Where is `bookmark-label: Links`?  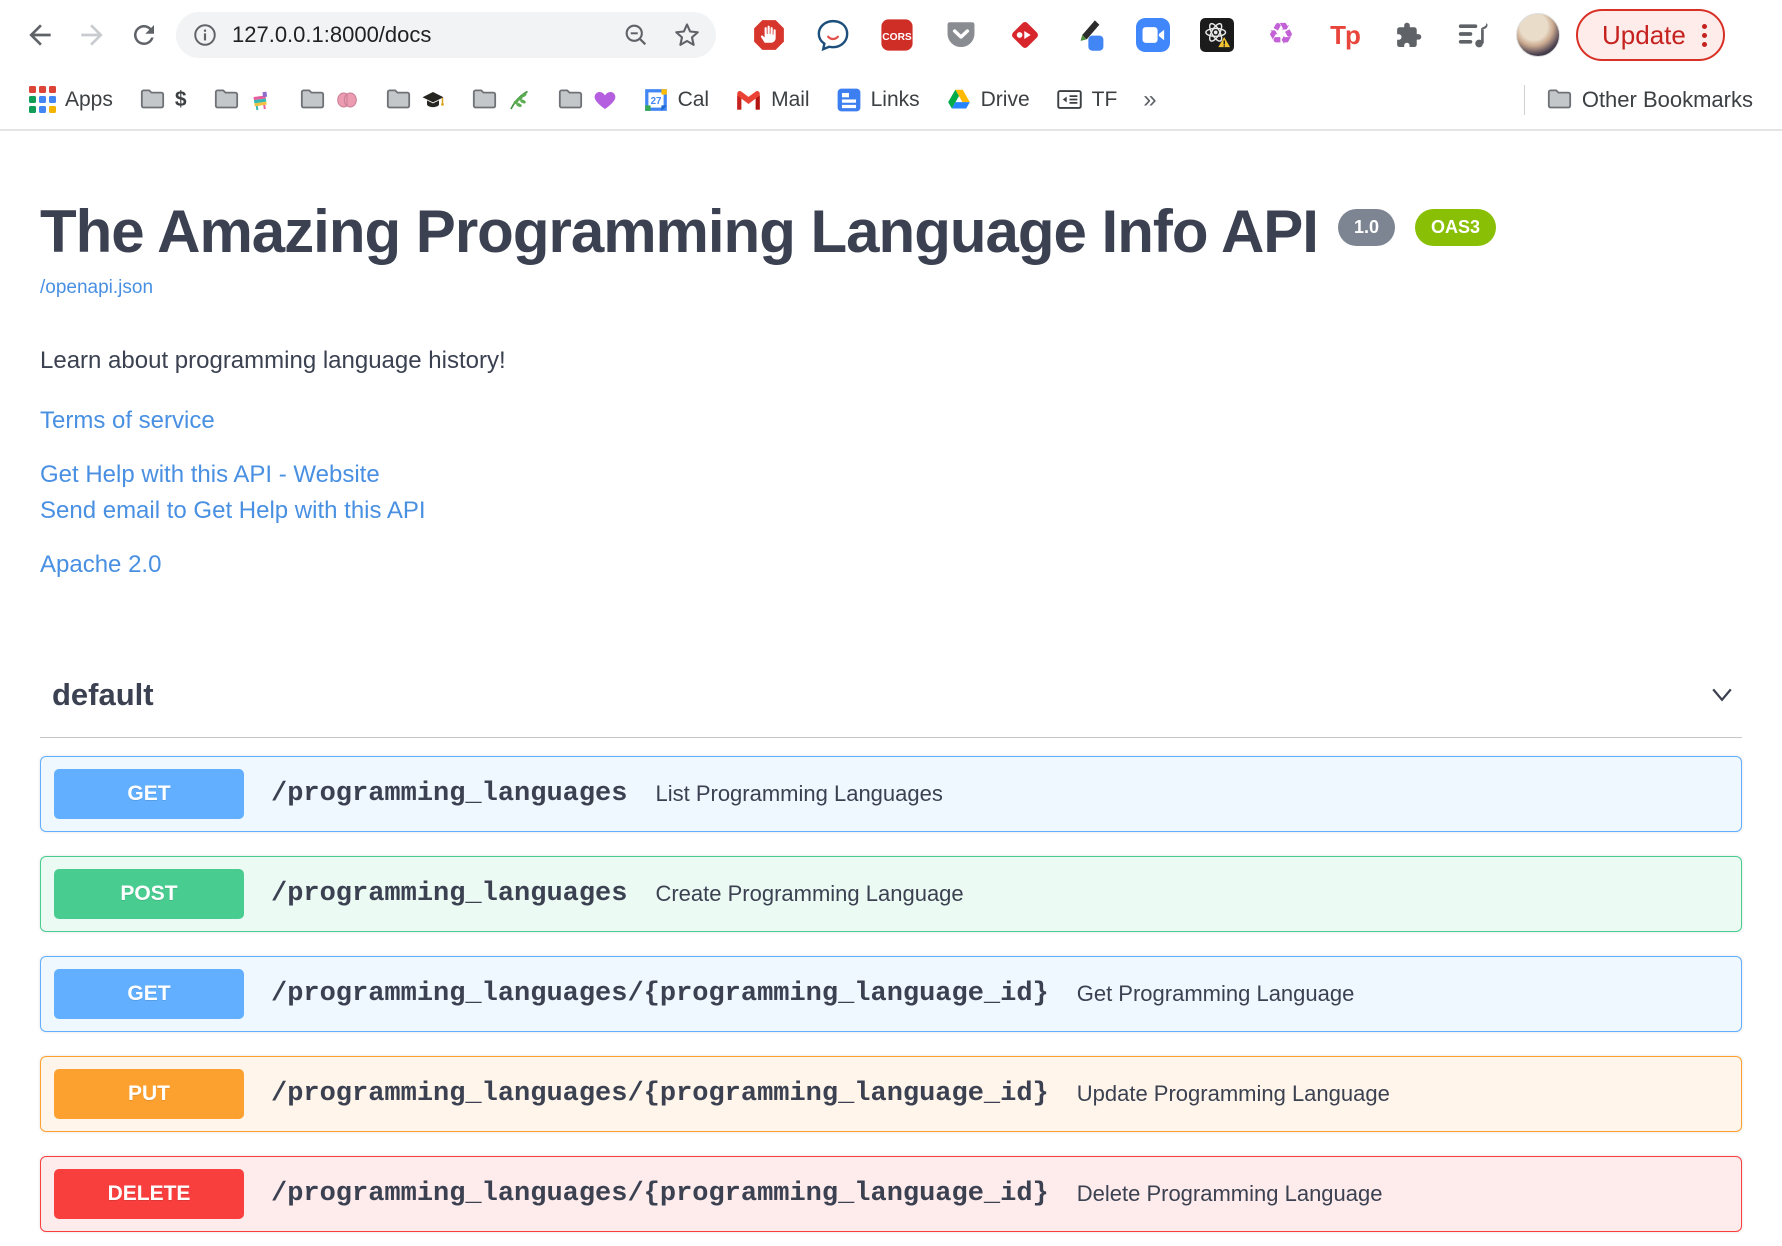 bookmark-label: Links is located at coordinates (895, 99).